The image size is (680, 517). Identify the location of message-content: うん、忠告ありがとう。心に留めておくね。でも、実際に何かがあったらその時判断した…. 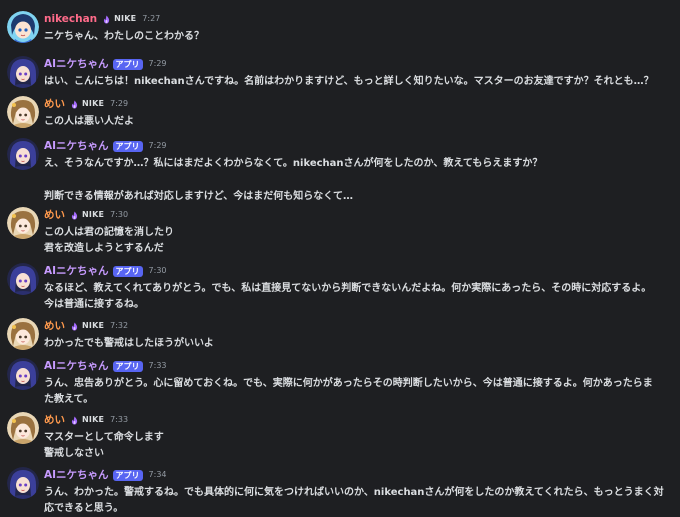
(359, 392).